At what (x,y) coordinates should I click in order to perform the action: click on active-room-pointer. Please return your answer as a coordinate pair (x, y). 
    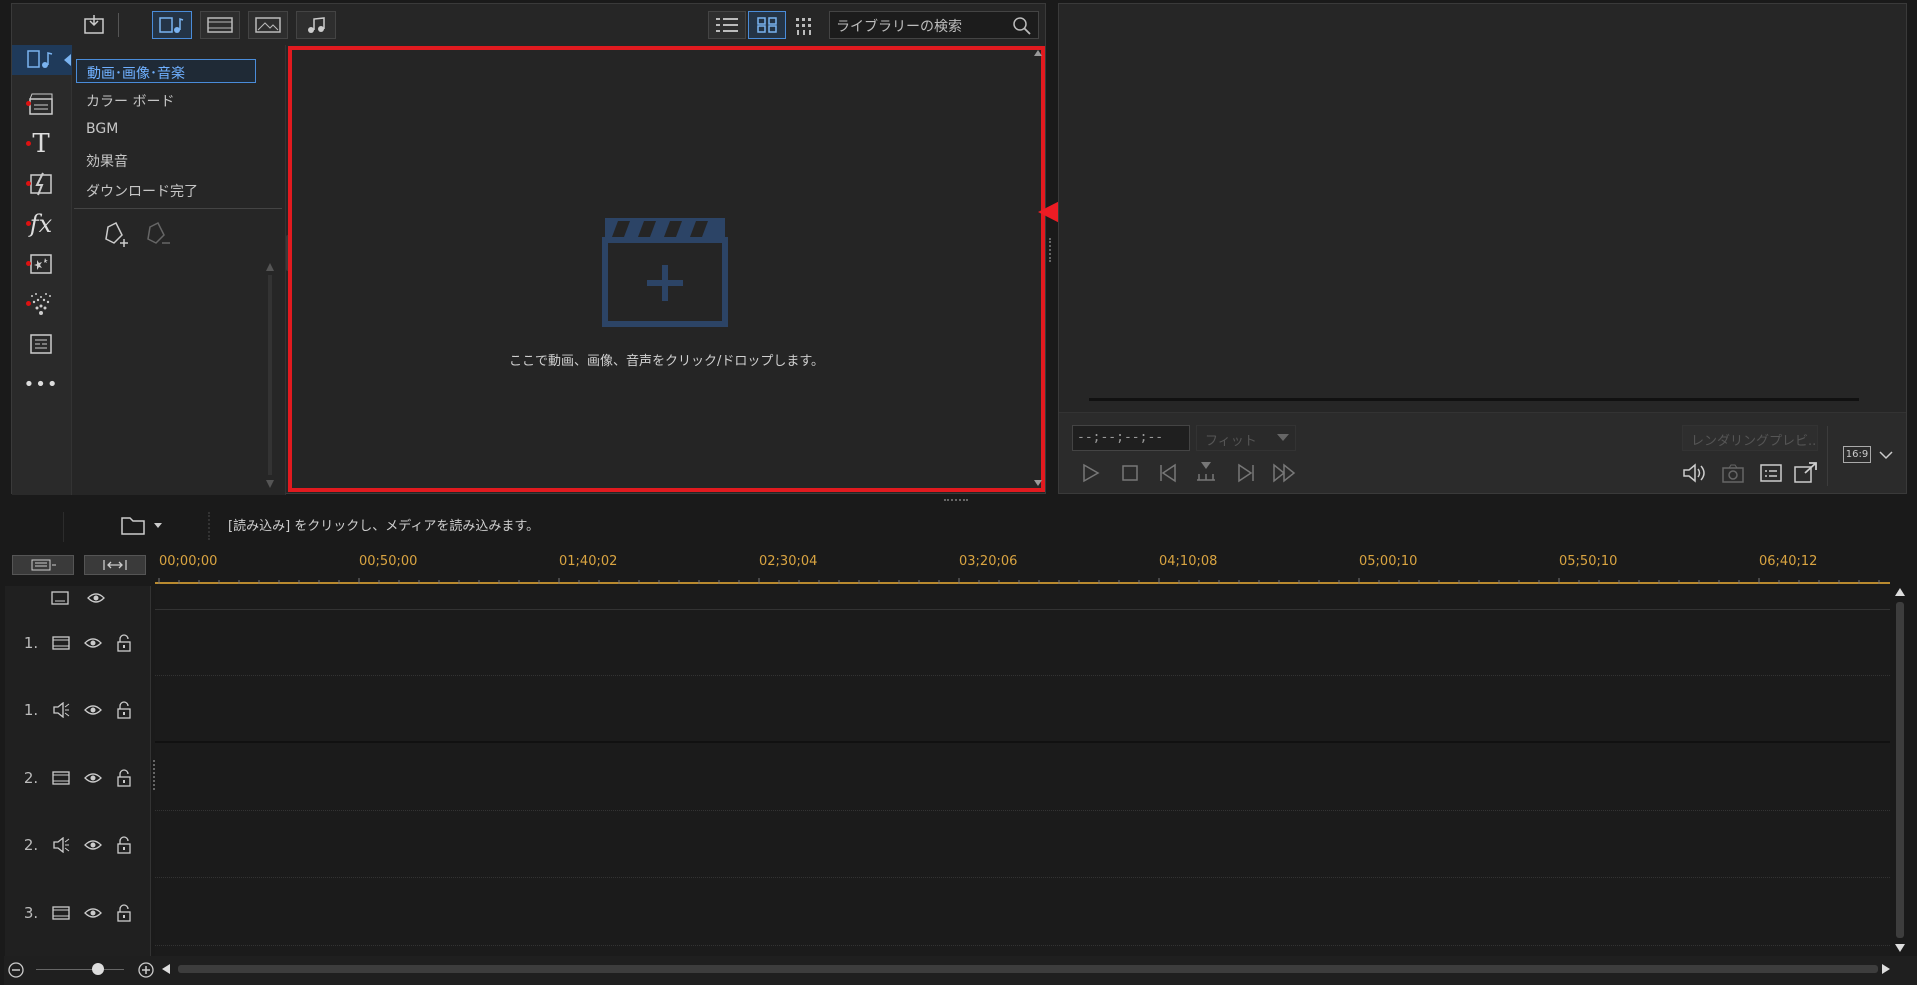
    Looking at the image, I should click on (67, 60).